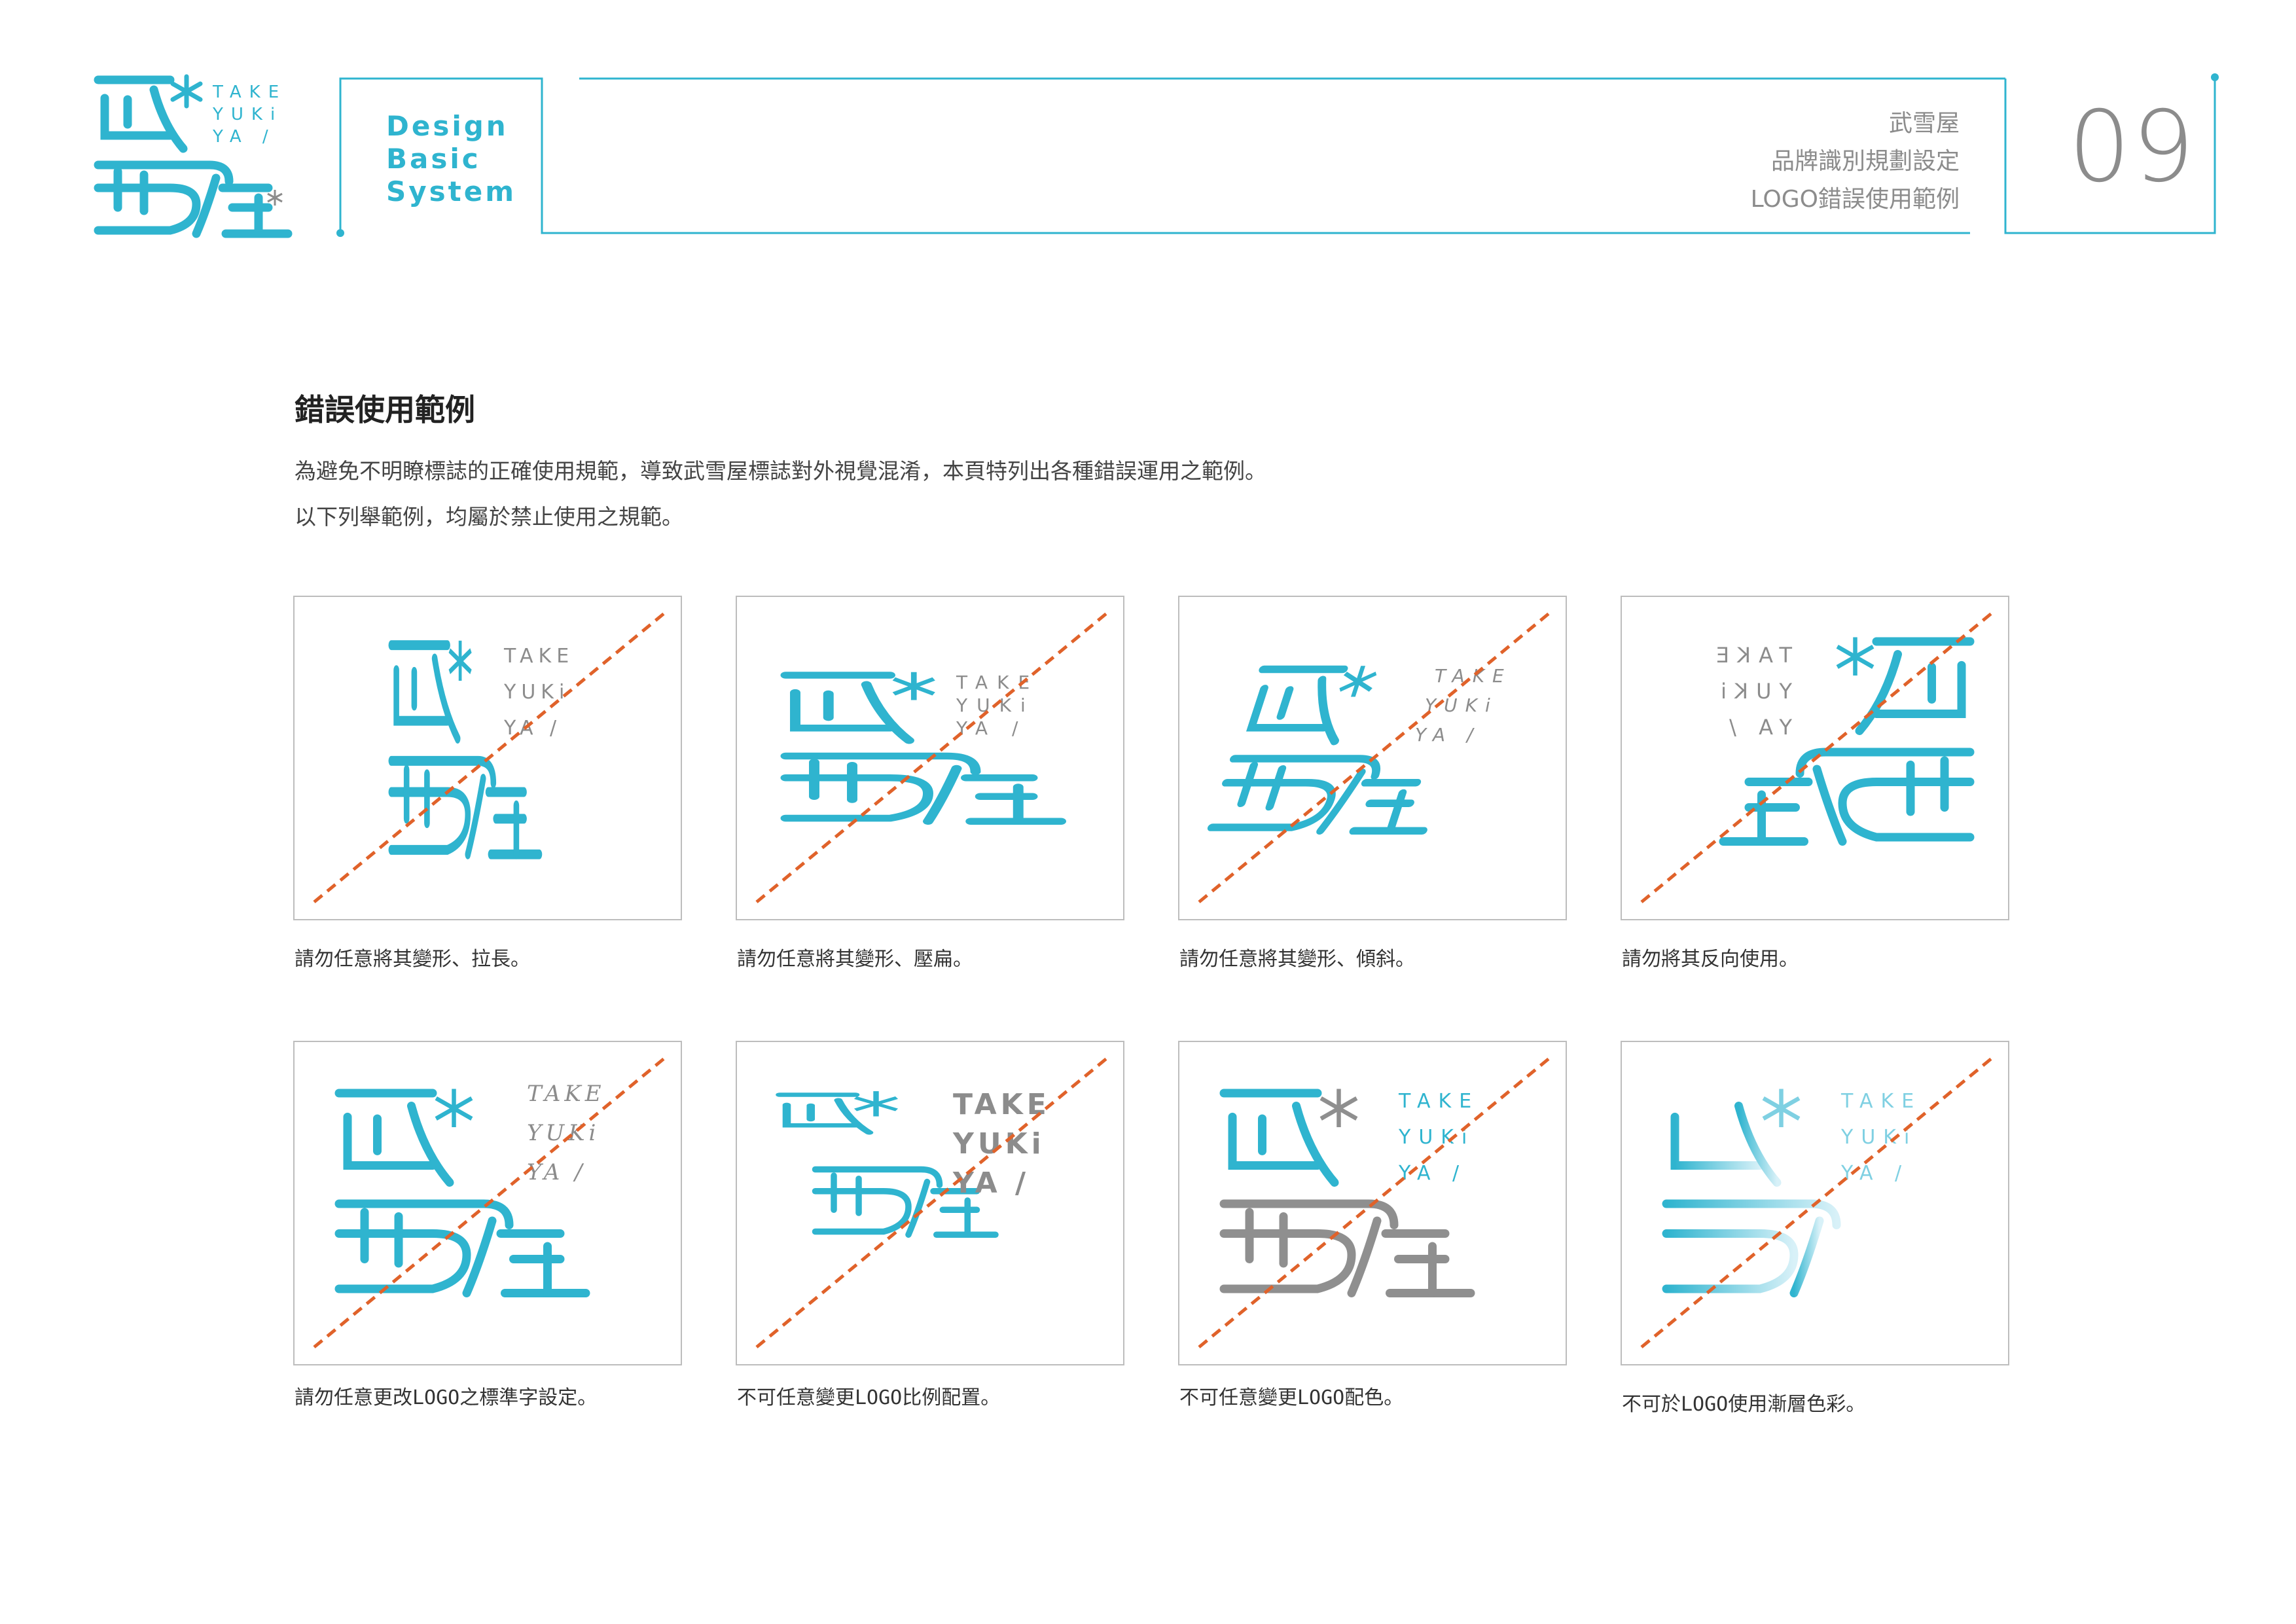 This screenshot has height=1624, width=2296. What do you see at coordinates (1710, 959) in the screenshot?
I see `example-caption-mirror: 請勿將其反向使用。` at bounding box center [1710, 959].